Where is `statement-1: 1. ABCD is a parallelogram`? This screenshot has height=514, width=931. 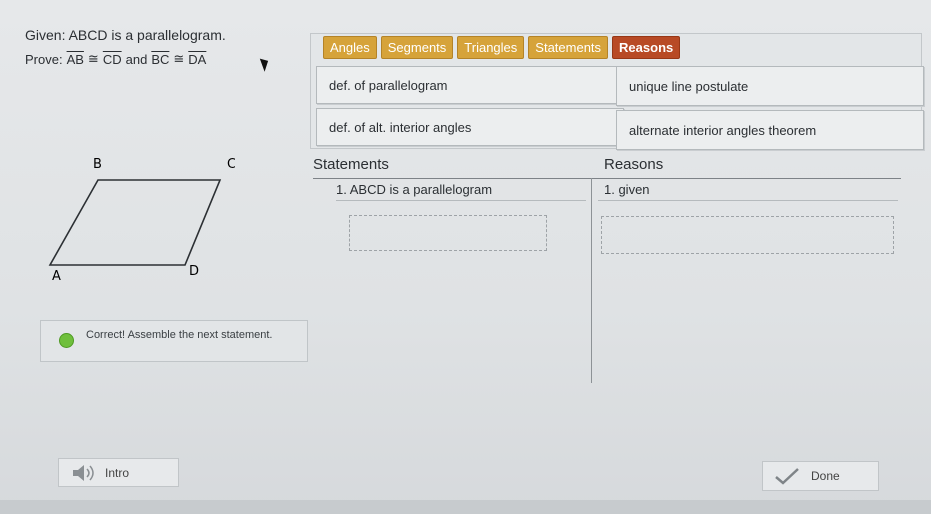 statement-1: 1. ABCD is a parallelogram is located at coordinates (414, 189).